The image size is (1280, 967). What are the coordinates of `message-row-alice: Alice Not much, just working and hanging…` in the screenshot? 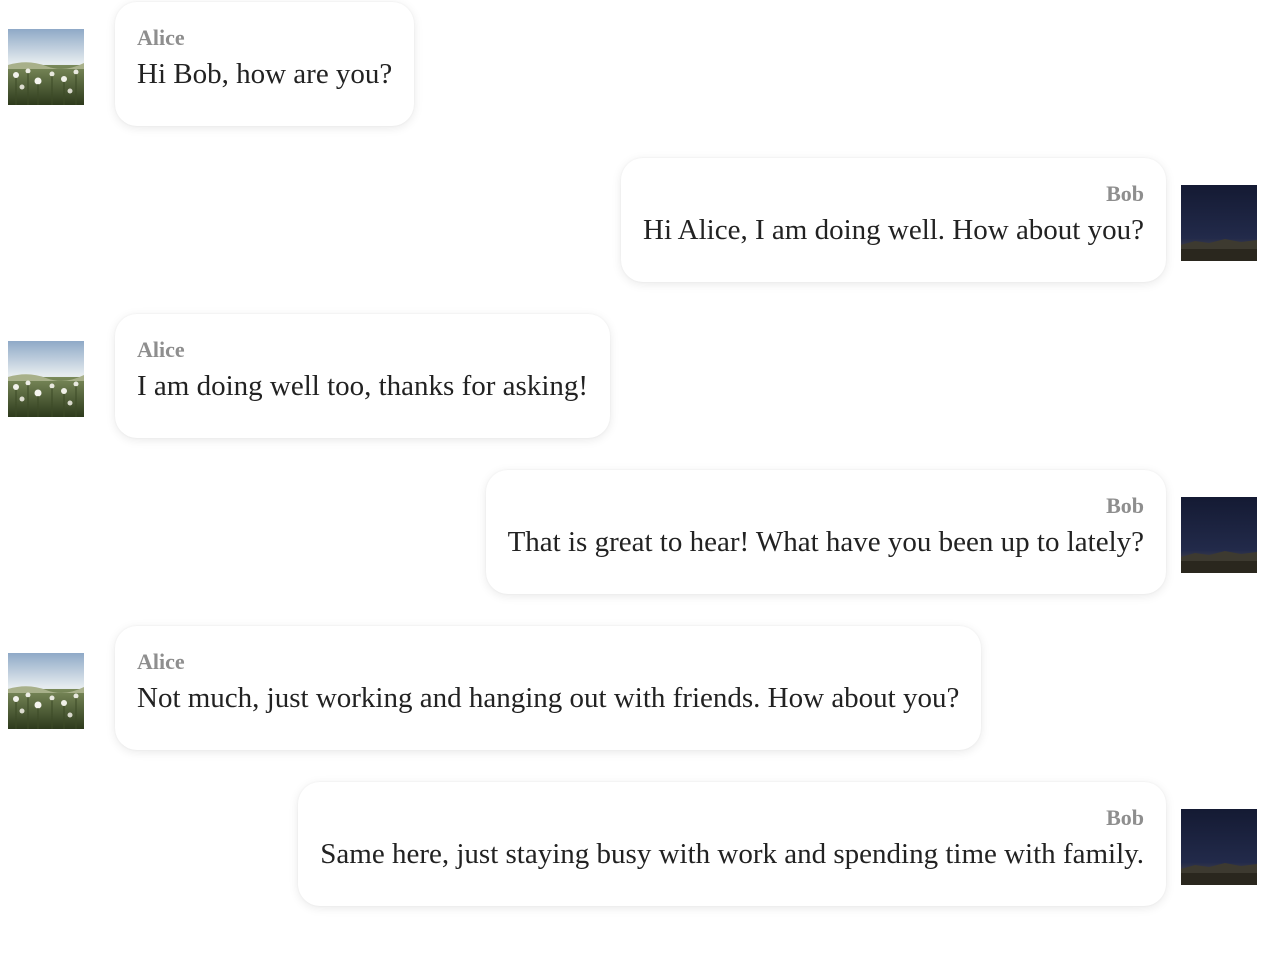 It's located at (640, 689).